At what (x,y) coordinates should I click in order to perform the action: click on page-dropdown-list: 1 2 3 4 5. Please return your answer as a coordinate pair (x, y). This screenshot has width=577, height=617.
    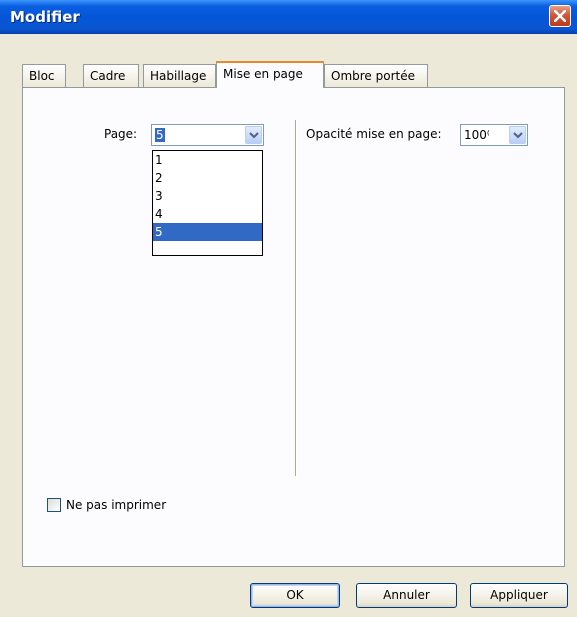
    Looking at the image, I should click on (207, 203).